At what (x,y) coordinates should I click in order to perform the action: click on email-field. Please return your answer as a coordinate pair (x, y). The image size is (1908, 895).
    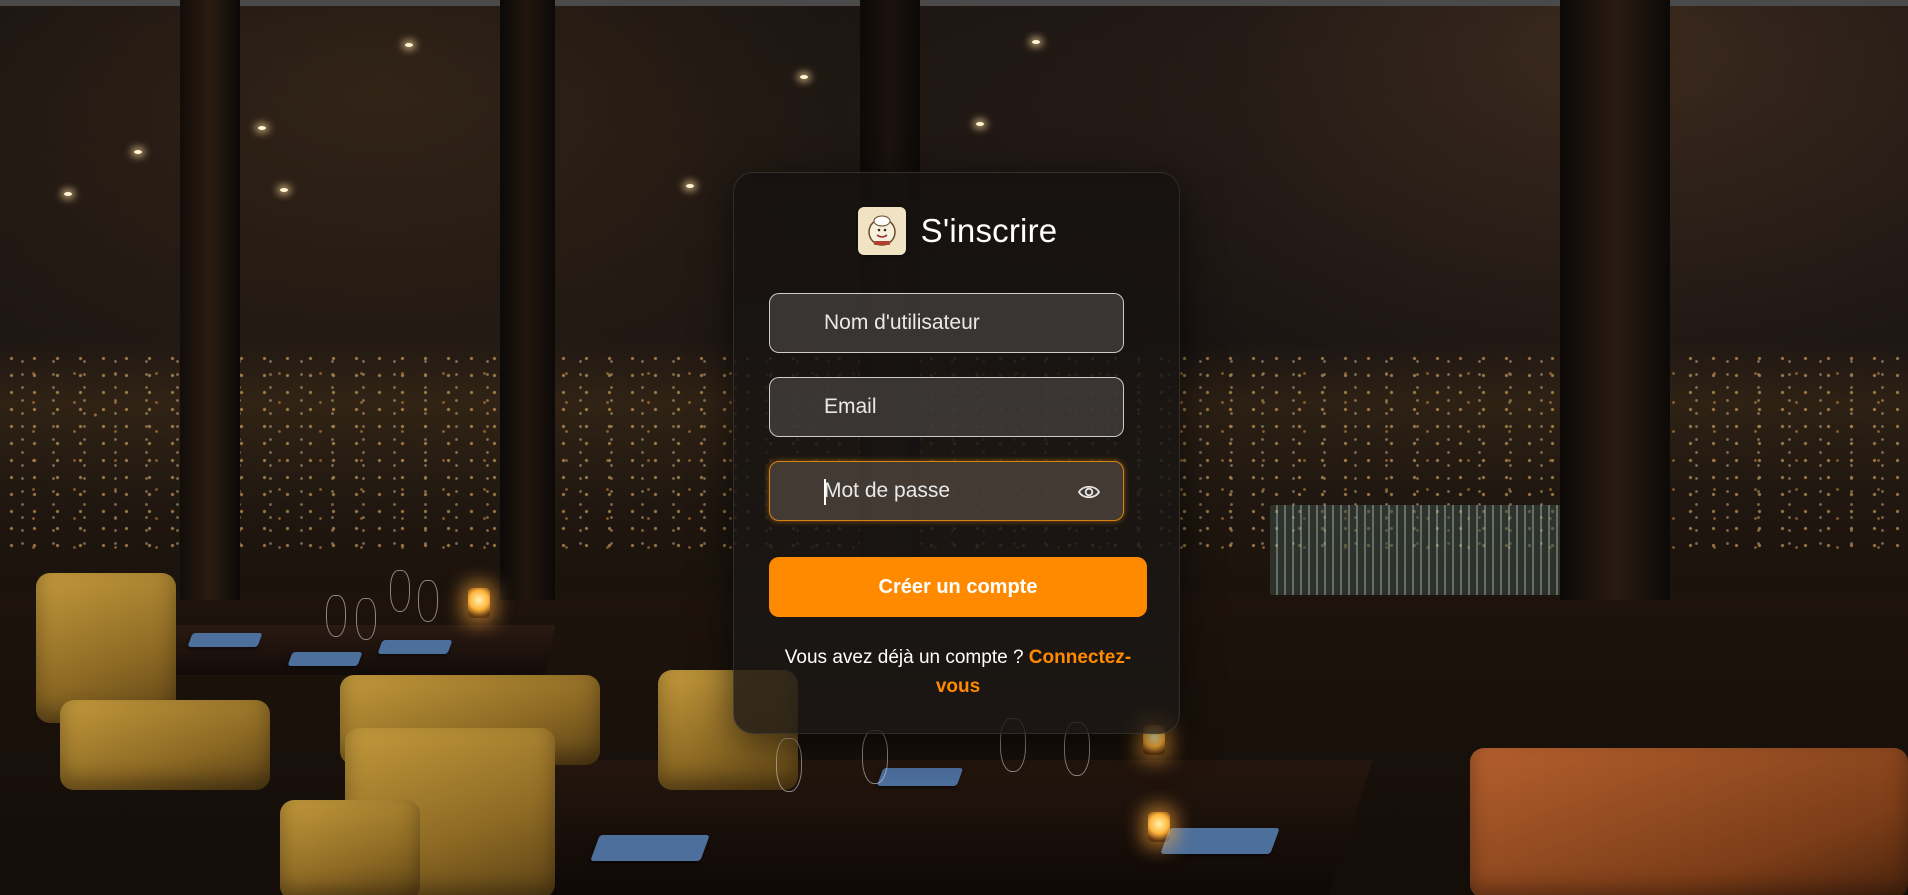
    Looking at the image, I should click on (946, 407).